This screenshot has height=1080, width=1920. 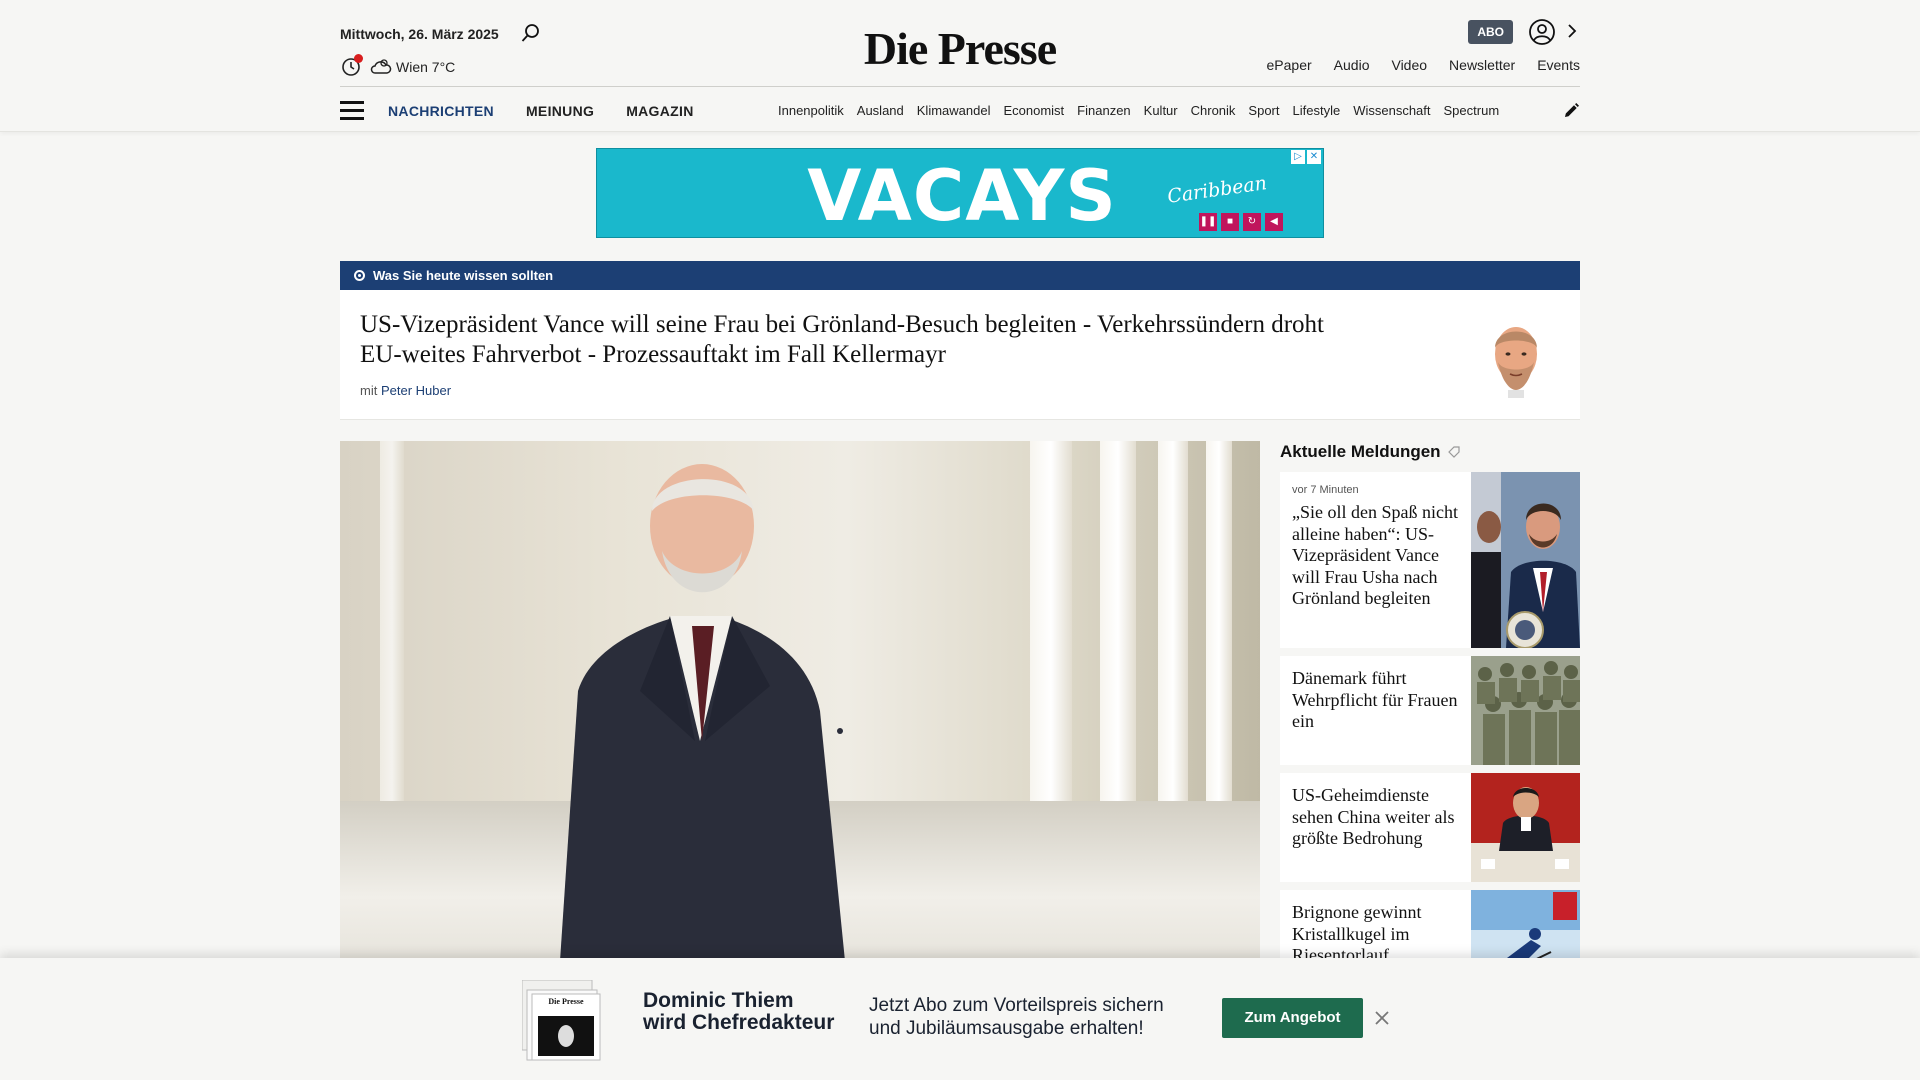 What do you see at coordinates (960, 193) in the screenshot?
I see `ad-banner: VACAYS Caribbean ❚❚ ■ ↻ ◀ ▷ ✕` at bounding box center [960, 193].